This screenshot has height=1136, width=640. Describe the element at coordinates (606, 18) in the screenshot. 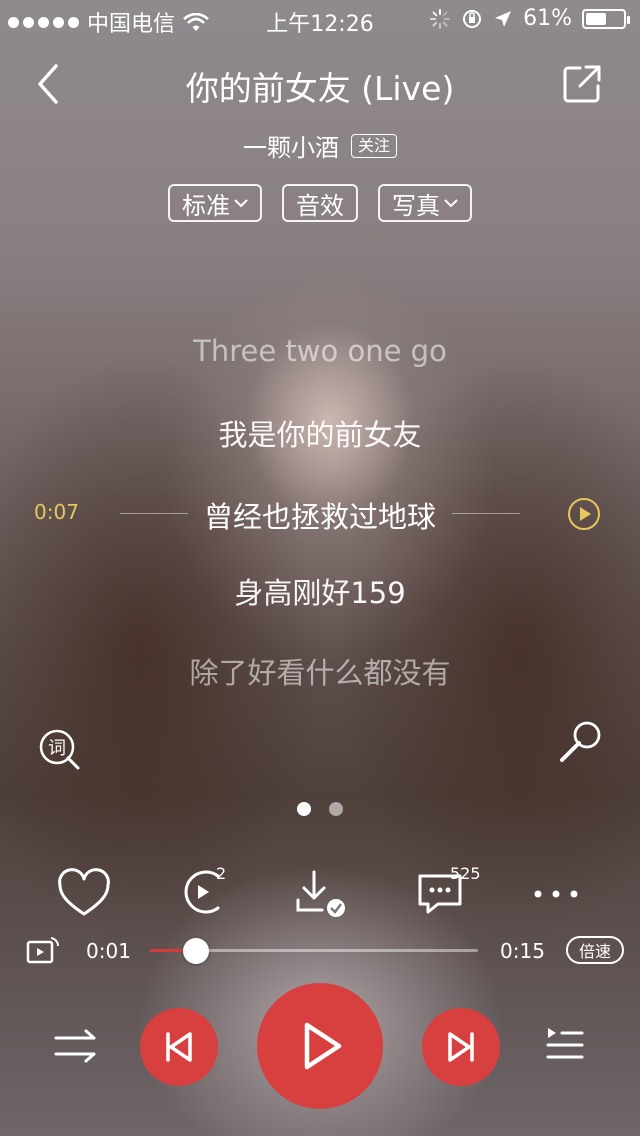

I see `battery-icon` at that location.